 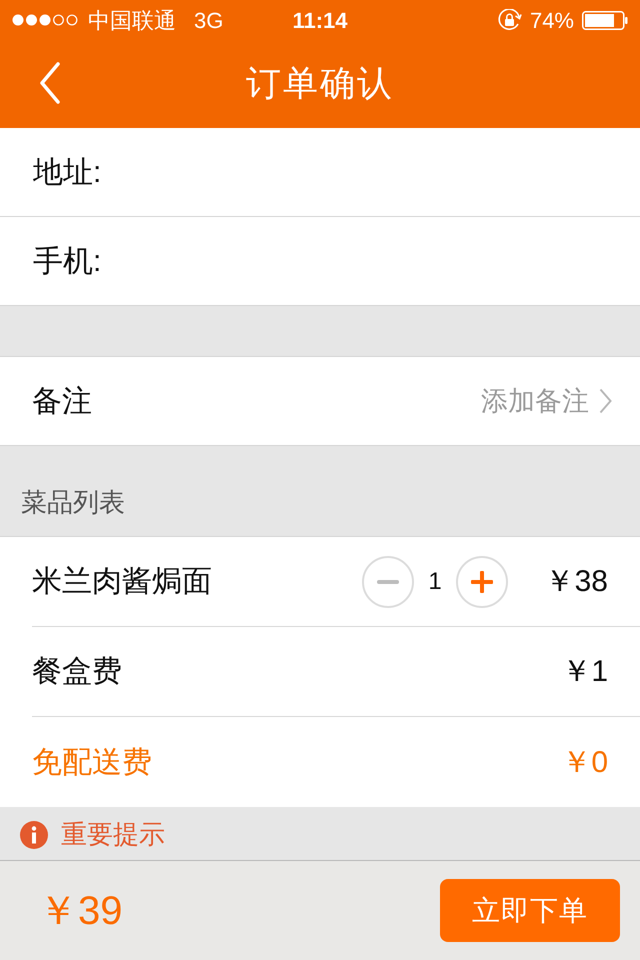 I want to click on field-label: 手机:, so click(x=67, y=262).